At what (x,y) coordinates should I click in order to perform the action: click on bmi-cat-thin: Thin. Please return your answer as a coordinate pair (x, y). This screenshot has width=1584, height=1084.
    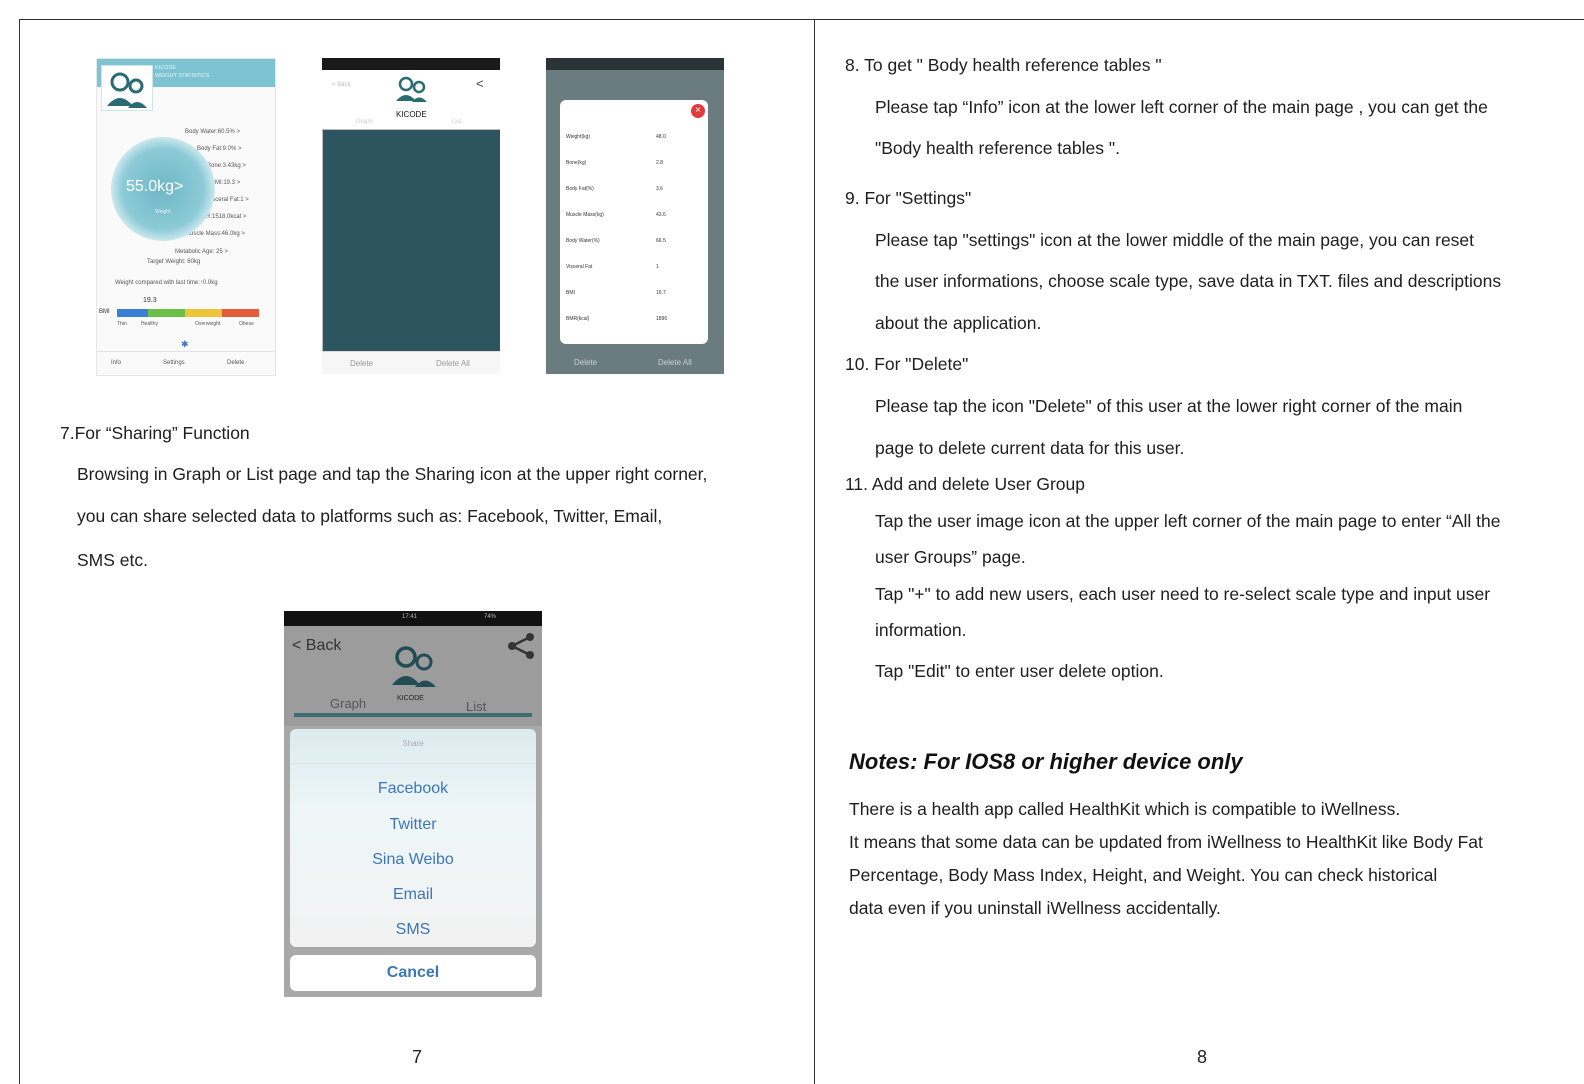
    Looking at the image, I should click on (122, 324).